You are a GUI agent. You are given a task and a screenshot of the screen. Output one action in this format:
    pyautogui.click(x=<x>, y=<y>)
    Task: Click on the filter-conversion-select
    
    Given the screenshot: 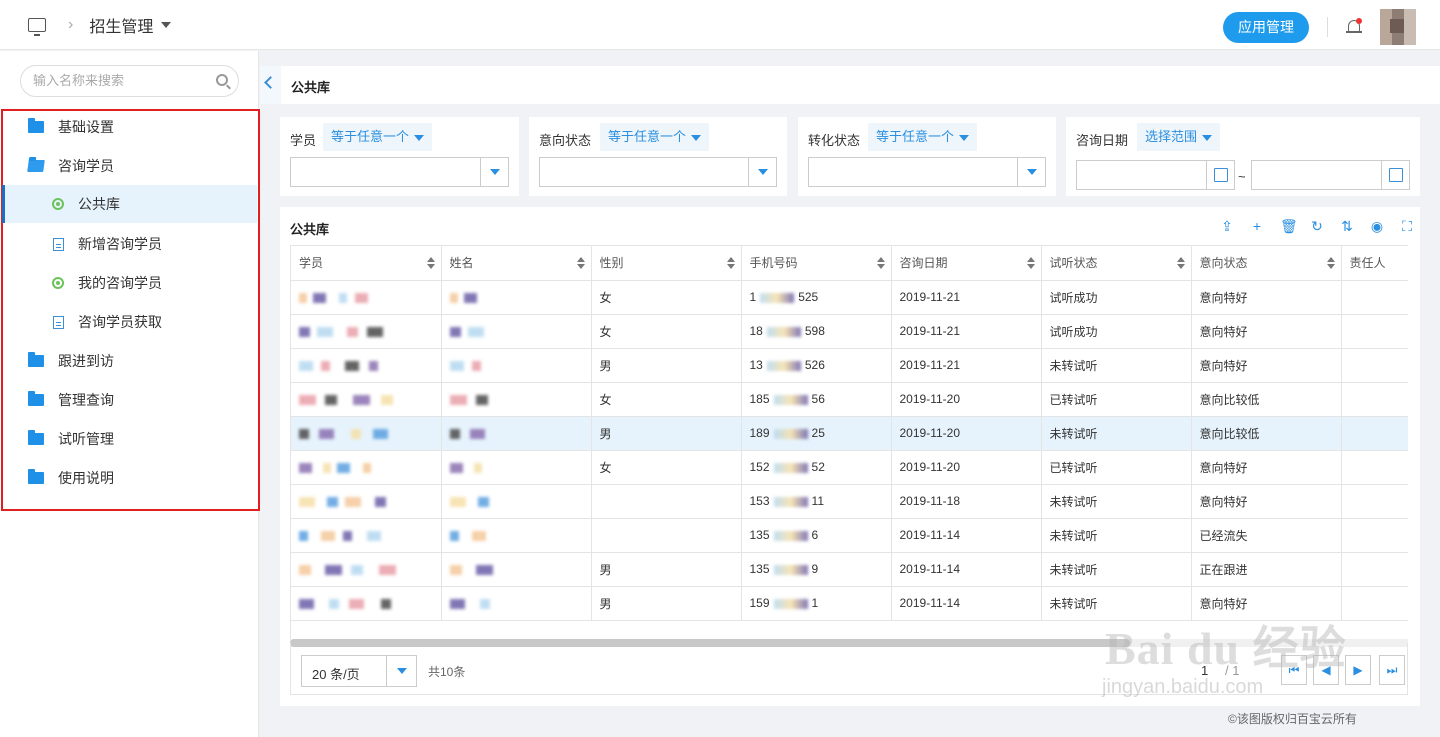 What is the action you would take?
    pyautogui.click(x=927, y=172)
    